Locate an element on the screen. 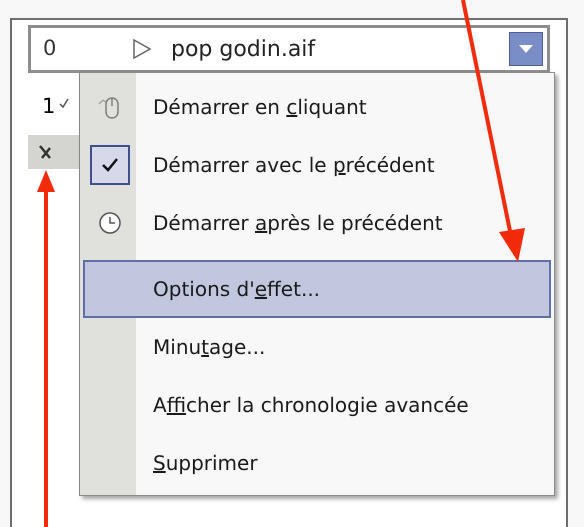  dropdown-button is located at coordinates (526, 49).